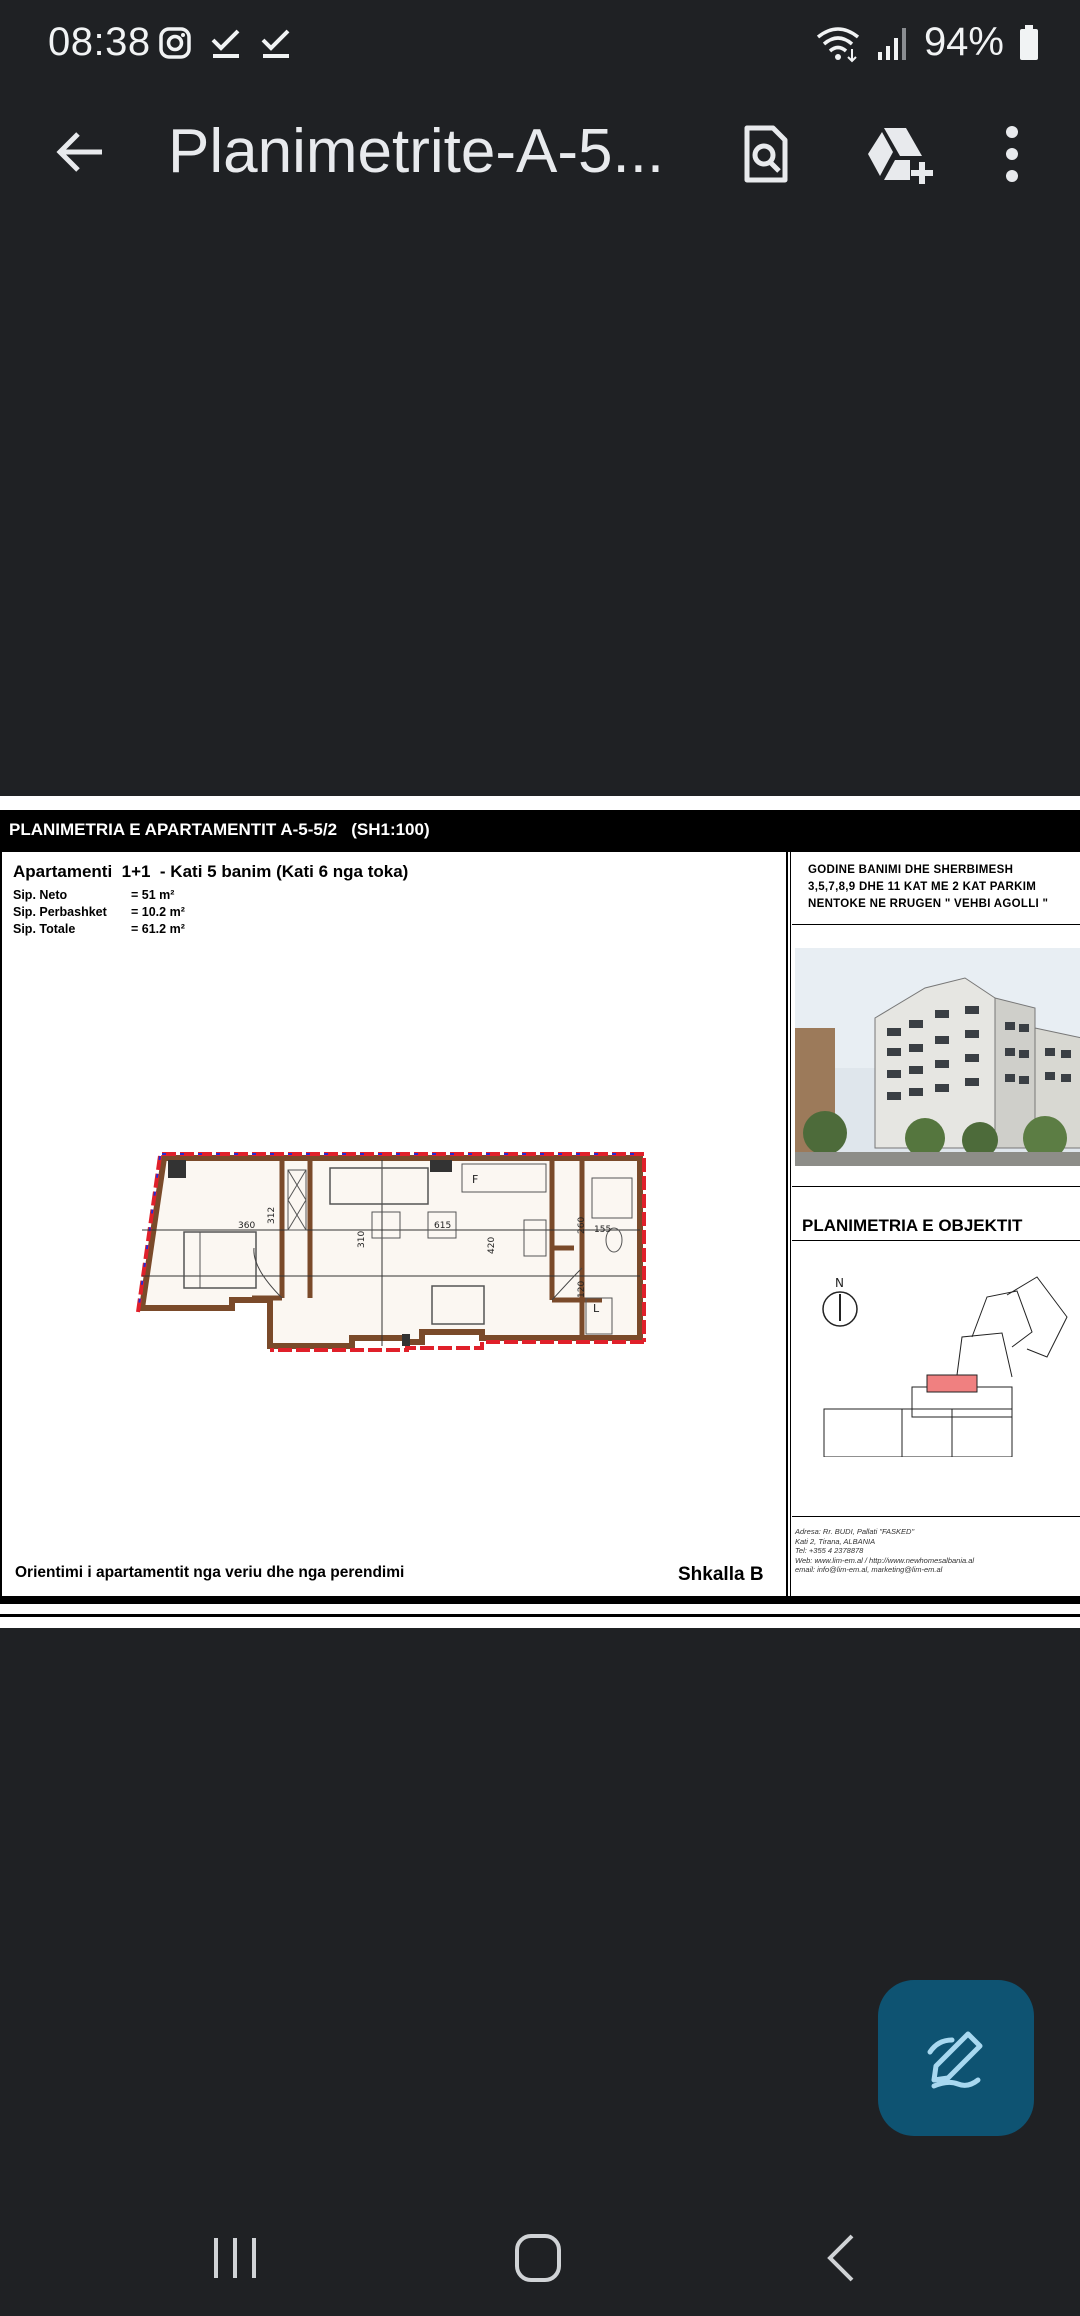 This screenshot has height=2316, width=1080. Describe the element at coordinates (911, 870) in the screenshot. I see `building-info-line: GODINE BANIMI DHE SHERBIMESH` at that location.